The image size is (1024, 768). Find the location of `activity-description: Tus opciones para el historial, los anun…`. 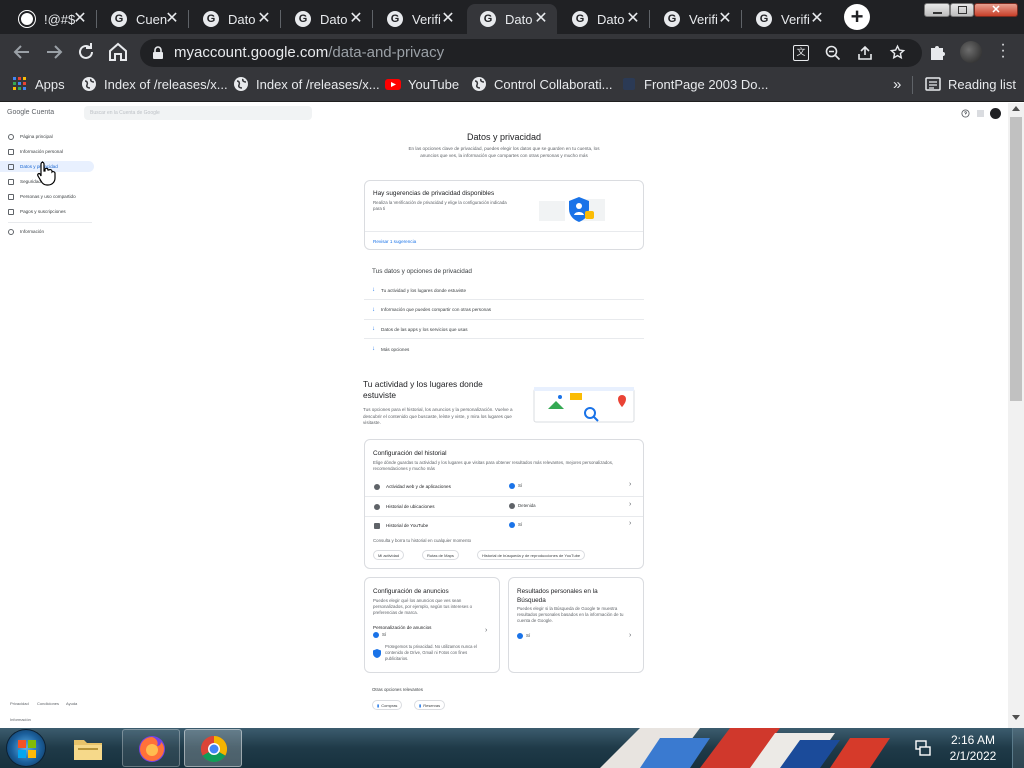

activity-description: Tus opciones para el historial, los anun… is located at coordinates (438, 416).